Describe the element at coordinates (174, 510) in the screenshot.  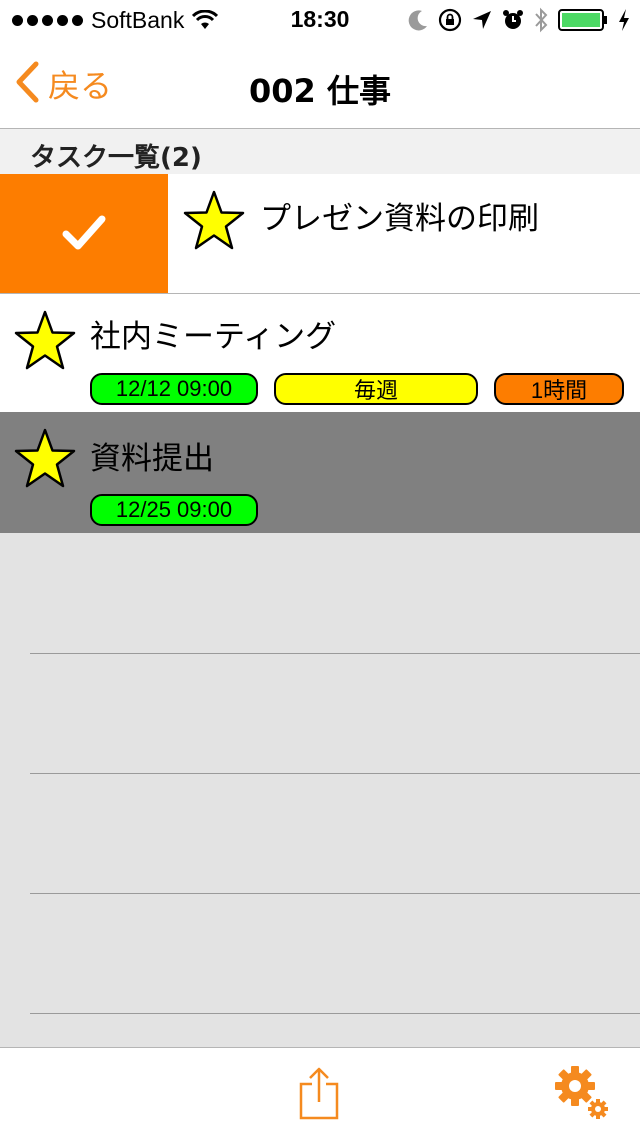
I see `date-badge: 12/25 09:00` at that location.